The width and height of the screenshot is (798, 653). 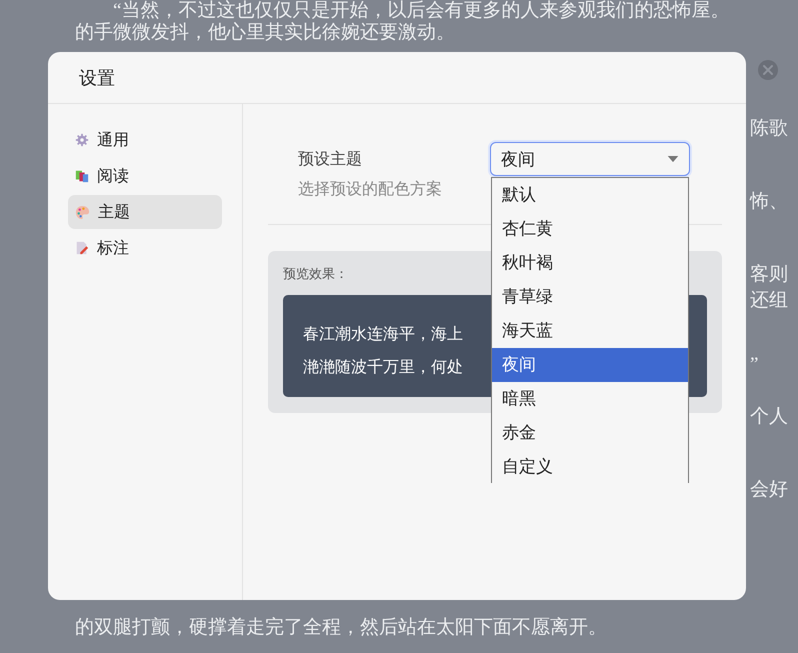 What do you see at coordinates (768, 70) in the screenshot?
I see `close-icon` at bounding box center [768, 70].